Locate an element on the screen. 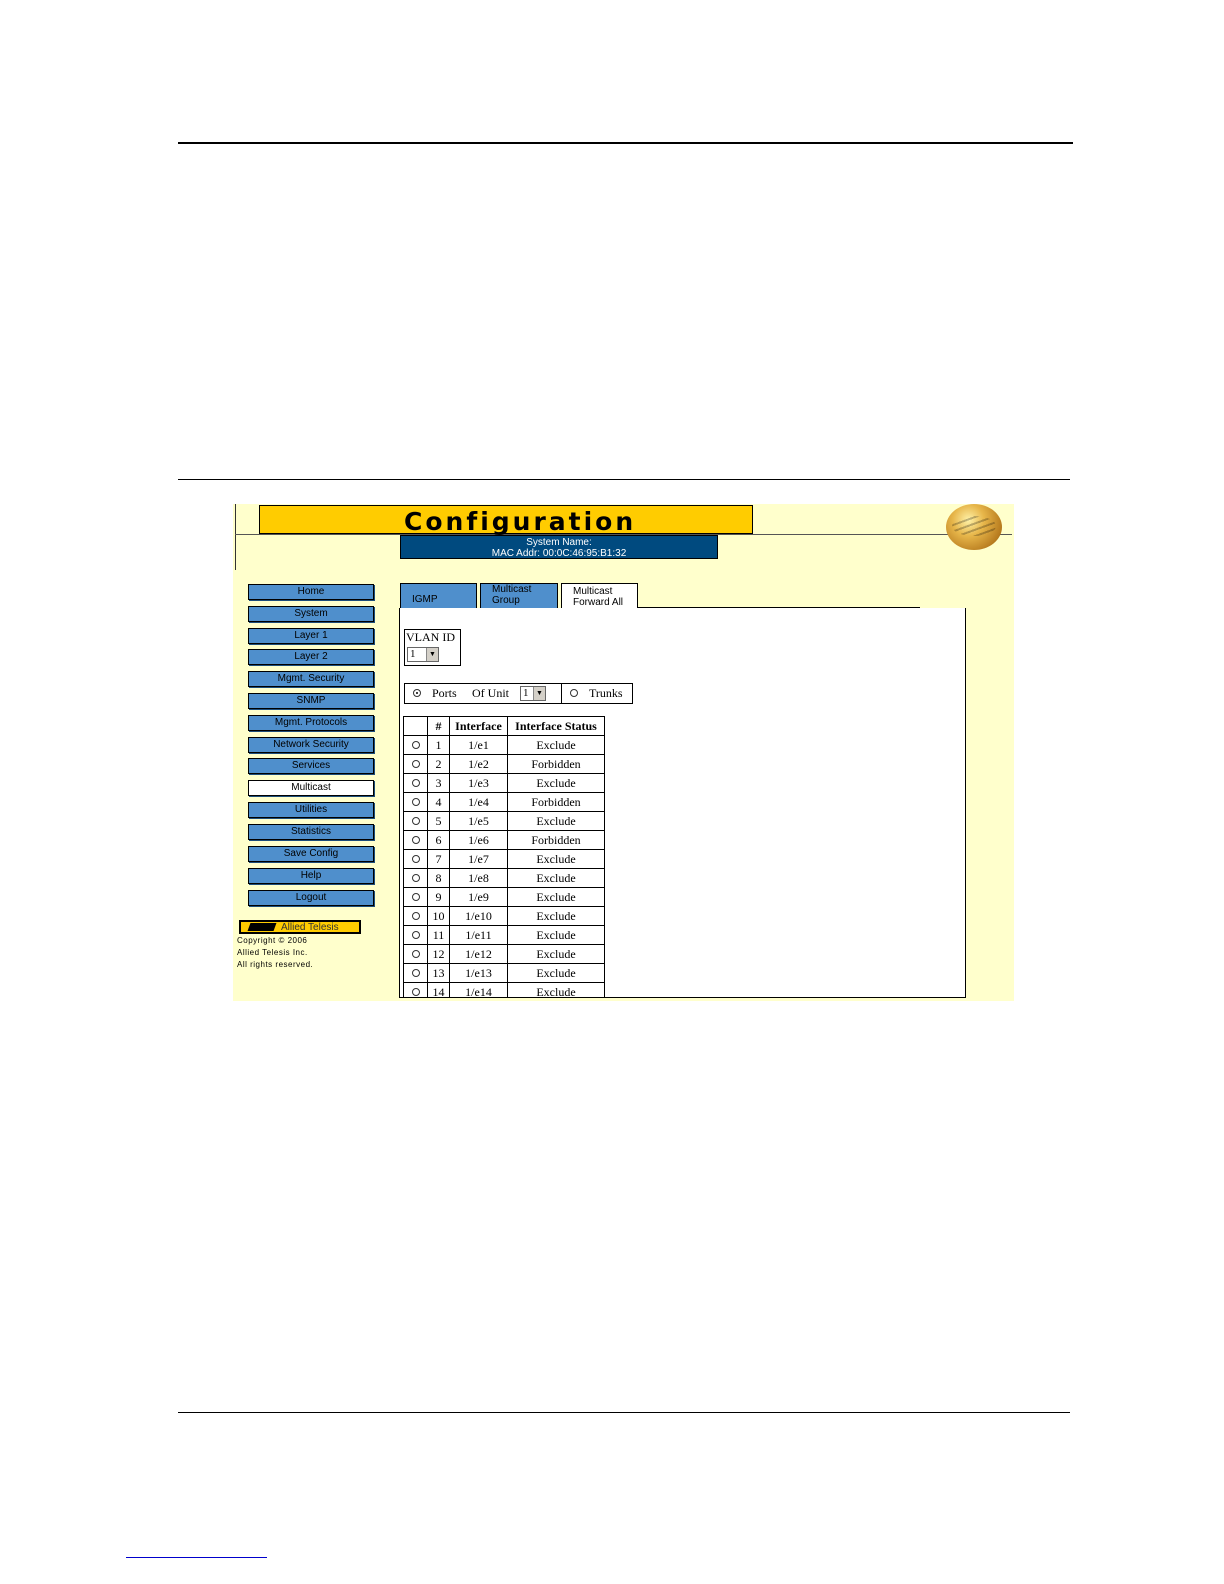 Image resolution: width=1224 pixels, height=1584 pixels. tab-multicast-group: Multicast Group is located at coordinates (519, 595).